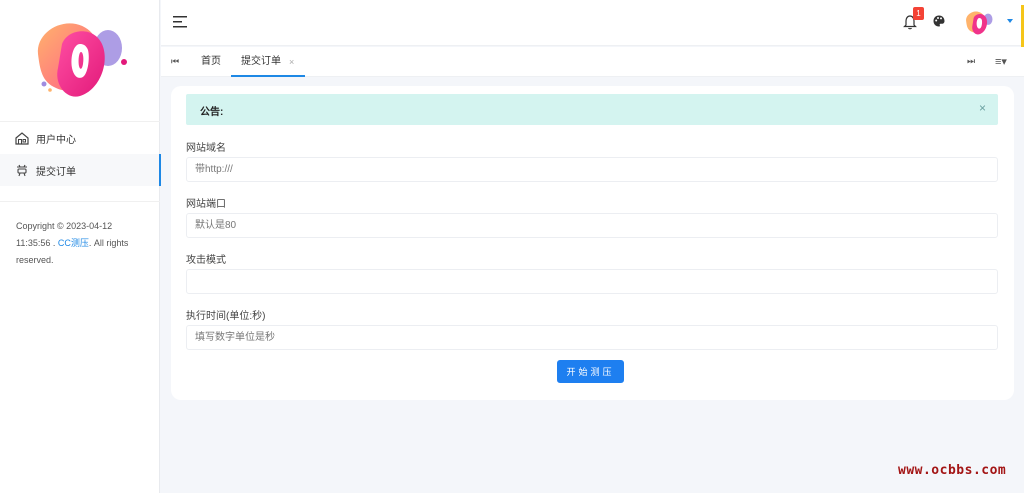  I want to click on tab-submit-order: 提交订单 ×, so click(268, 62).